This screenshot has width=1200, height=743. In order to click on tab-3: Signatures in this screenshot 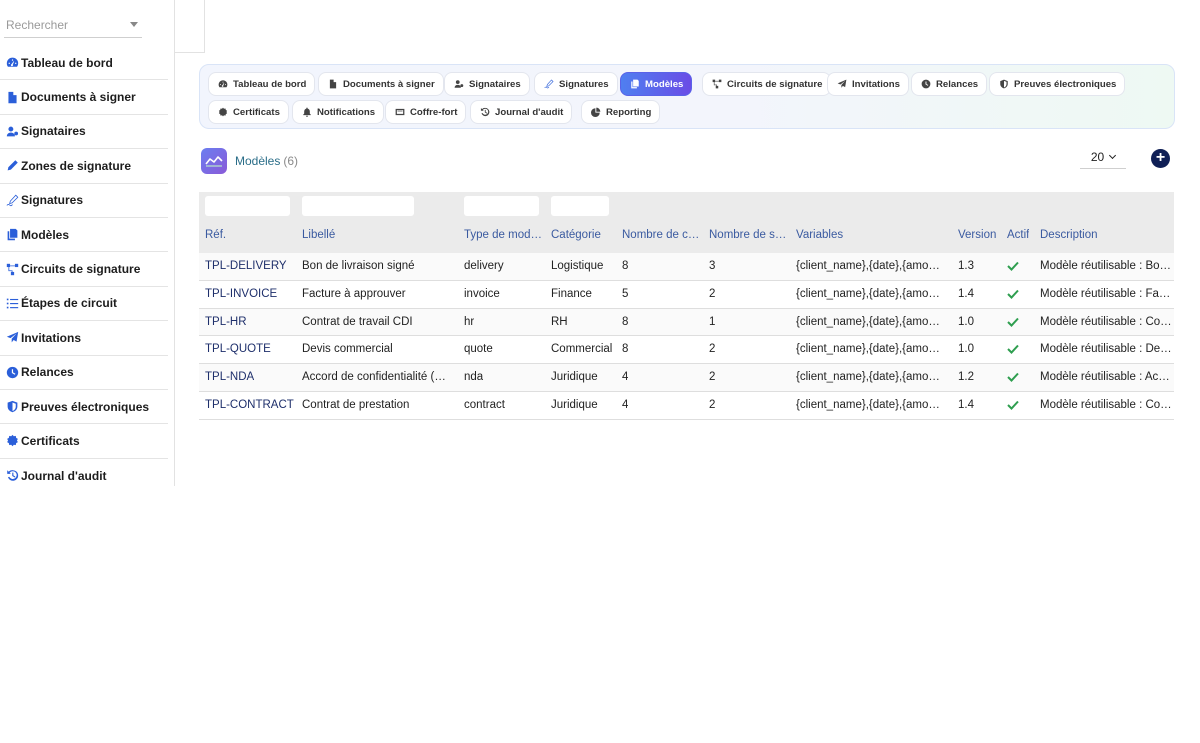, I will do `click(576, 84)`.